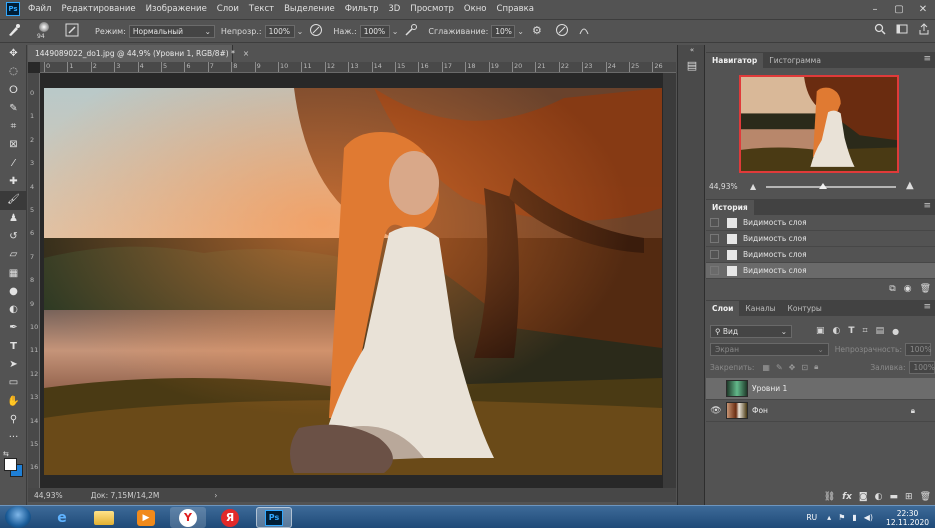 This screenshot has height=528, width=935. Describe the element at coordinates (804, 367) in the screenshot. I see `lock-artboard-icon: ⊡` at that location.